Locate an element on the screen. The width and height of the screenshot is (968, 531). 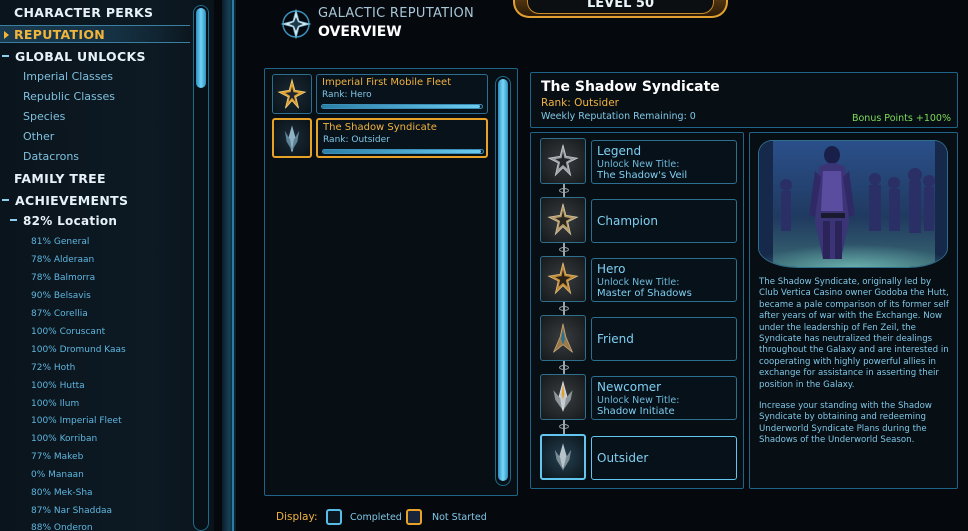
sidebar-item-imperial-classes: Imperial Classes is located at coordinates (68, 76).